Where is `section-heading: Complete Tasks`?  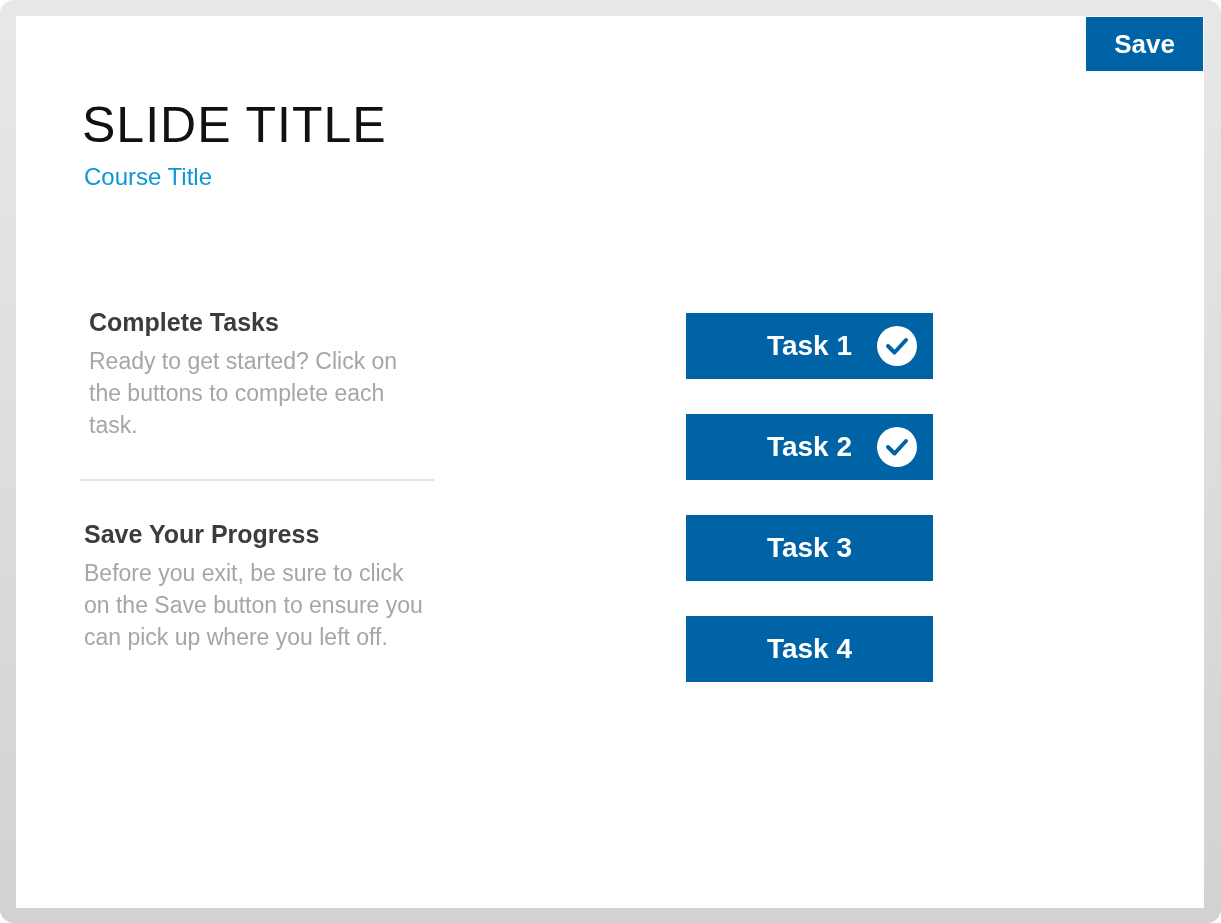
section-heading: Complete Tasks is located at coordinates (184, 322).